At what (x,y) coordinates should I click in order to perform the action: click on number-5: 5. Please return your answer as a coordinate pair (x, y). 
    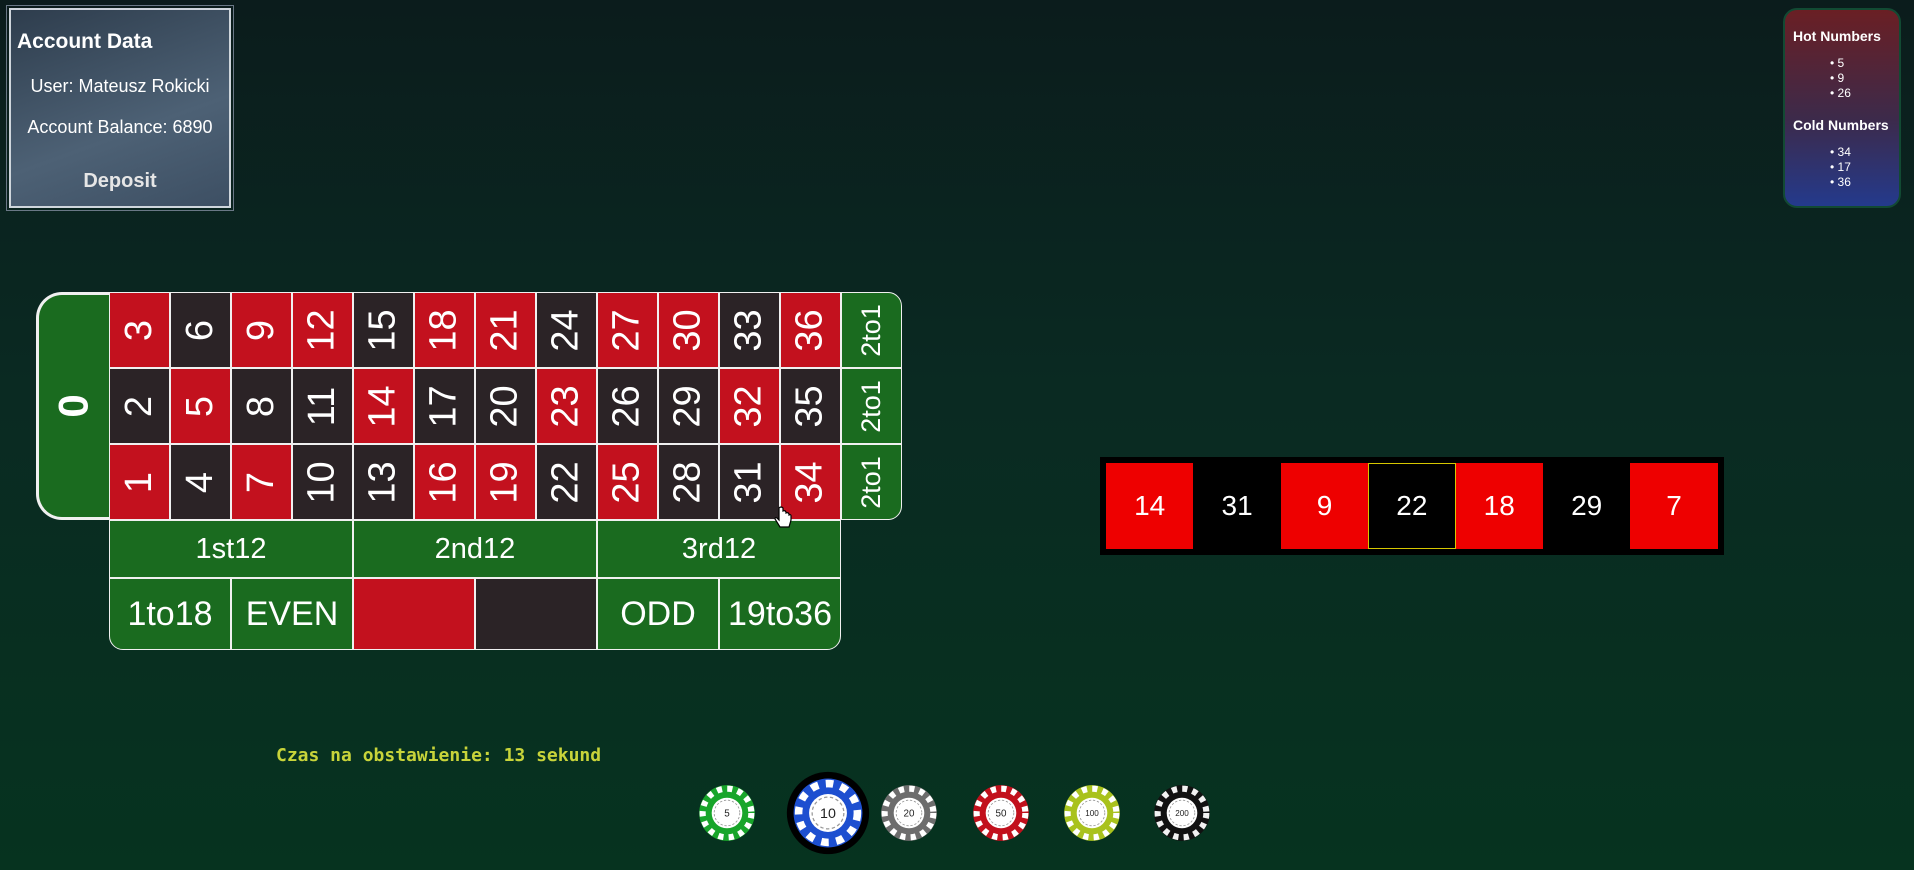
    Looking at the image, I should click on (200, 406).